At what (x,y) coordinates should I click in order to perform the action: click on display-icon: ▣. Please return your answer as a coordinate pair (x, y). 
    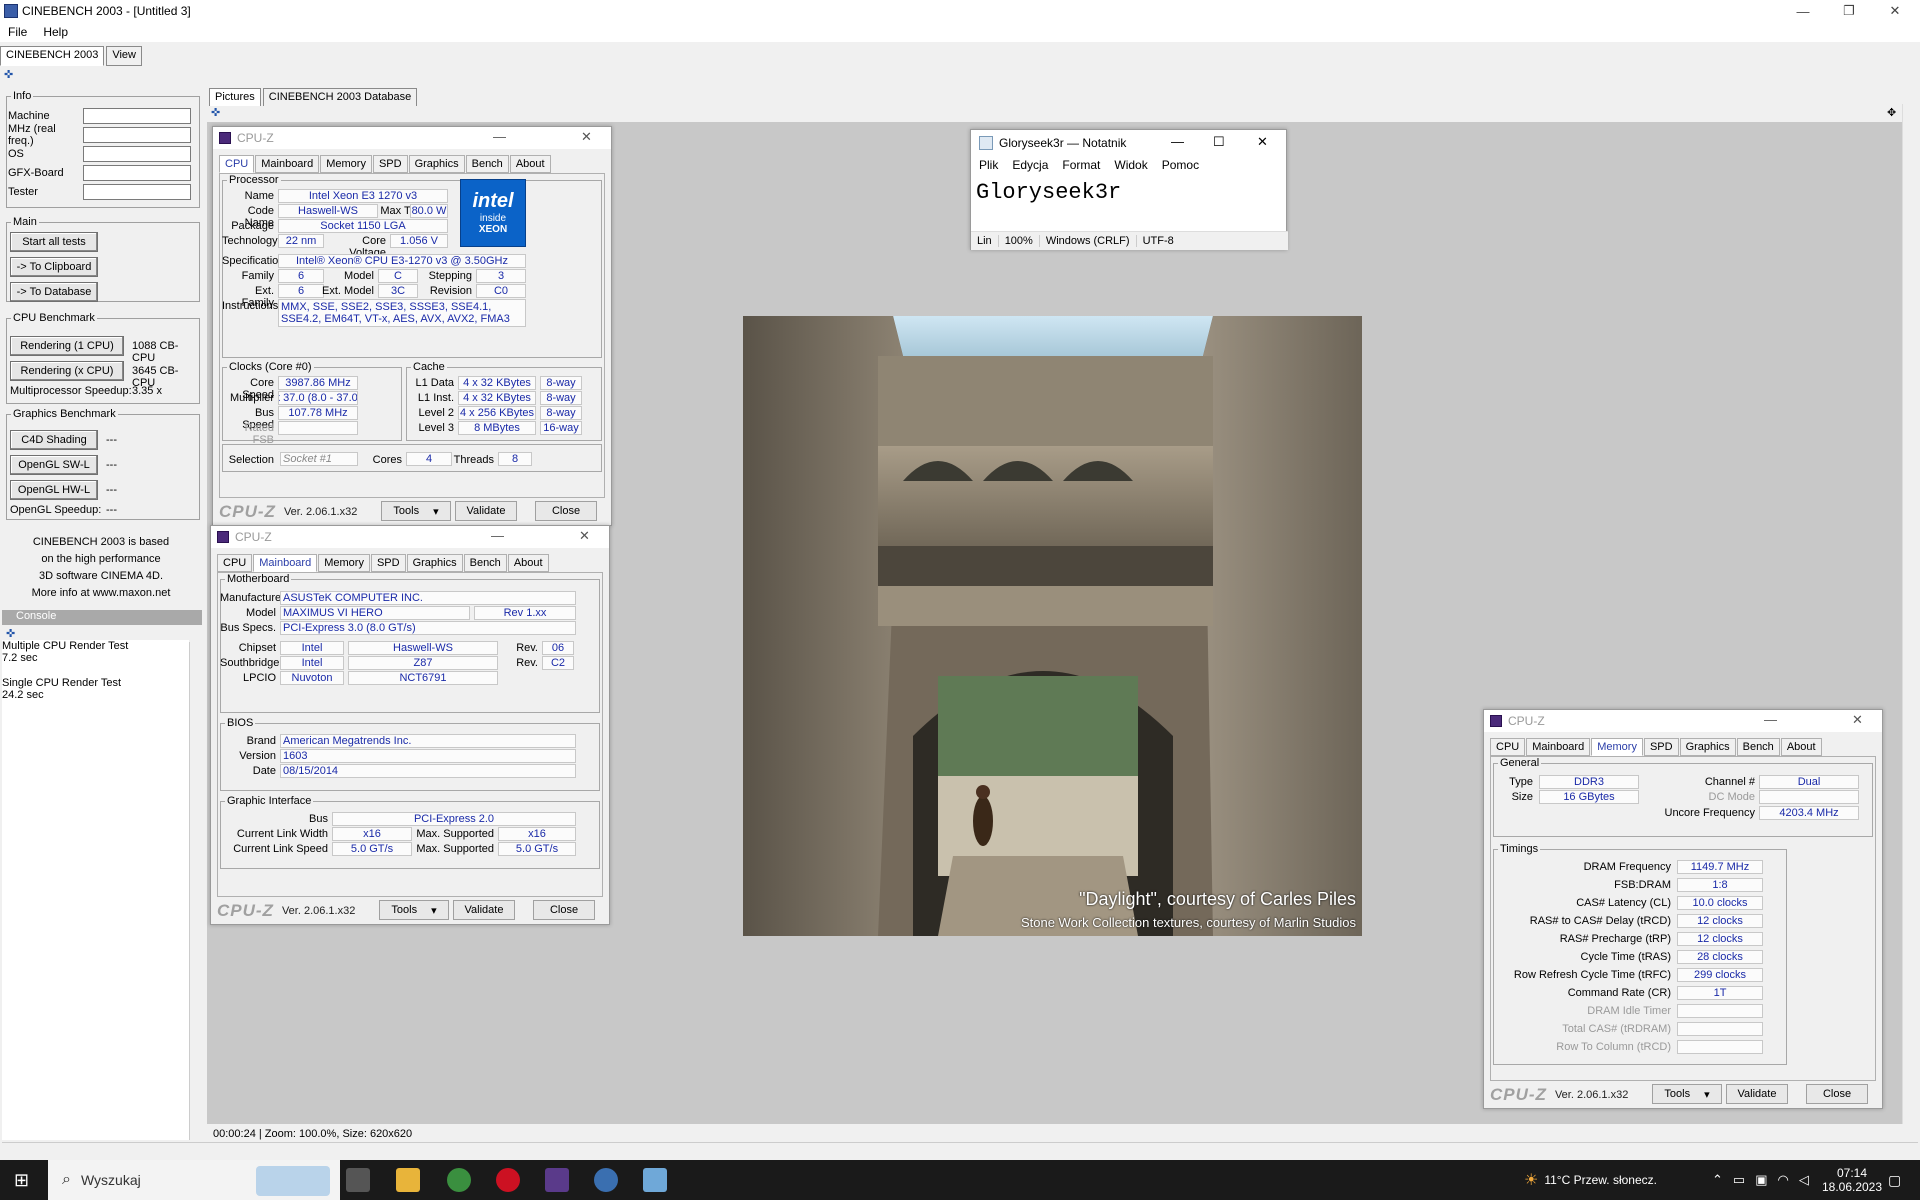
    Looking at the image, I should click on (1761, 1180).